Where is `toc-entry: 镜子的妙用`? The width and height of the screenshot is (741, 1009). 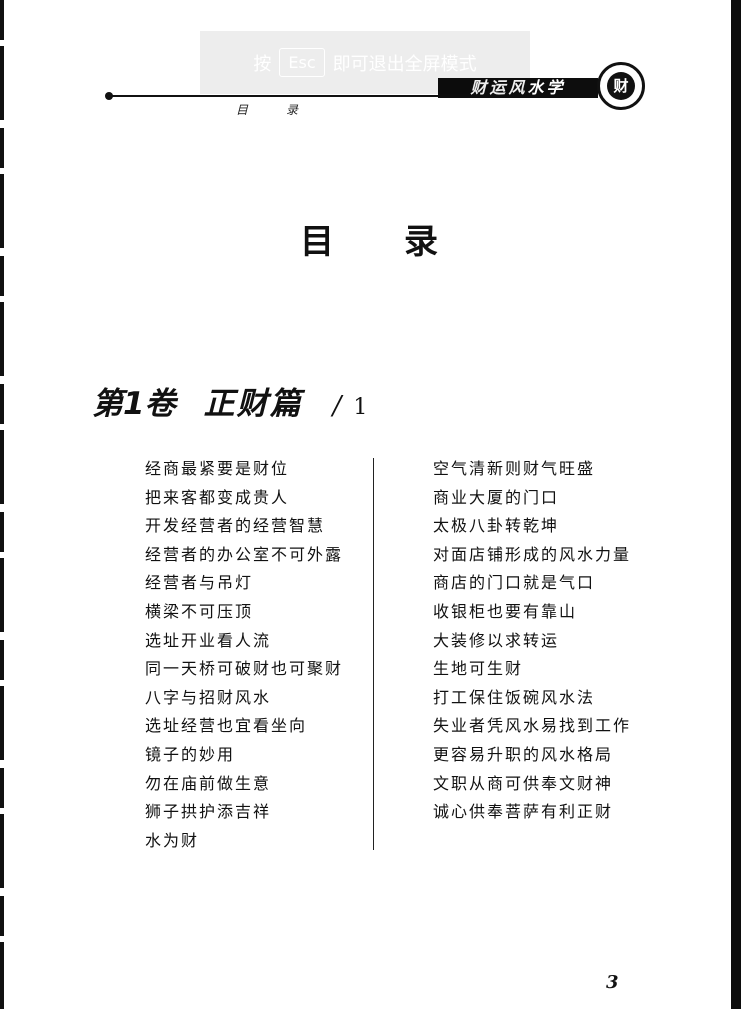
toc-entry: 镜子的妙用 is located at coordinates (190, 754).